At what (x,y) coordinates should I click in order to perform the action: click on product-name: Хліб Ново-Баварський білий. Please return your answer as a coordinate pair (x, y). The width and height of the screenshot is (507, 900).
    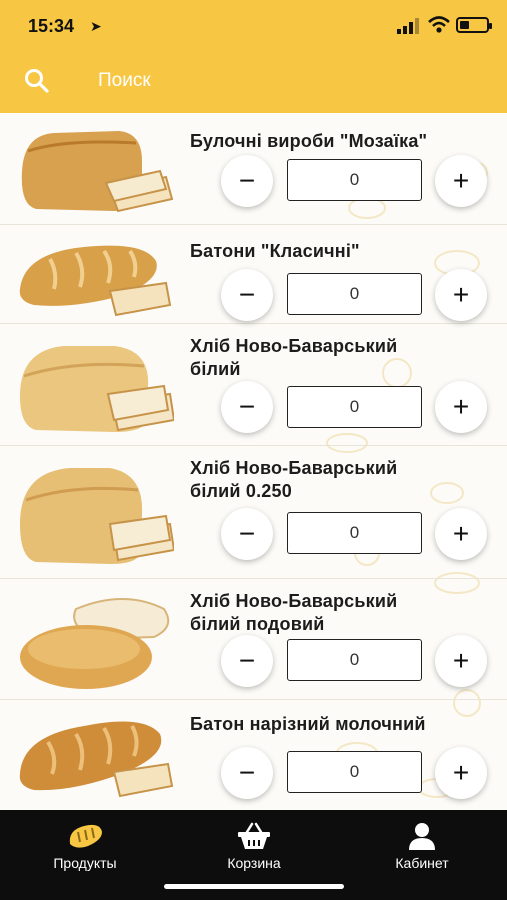
    Looking at the image, I should click on (294, 357).